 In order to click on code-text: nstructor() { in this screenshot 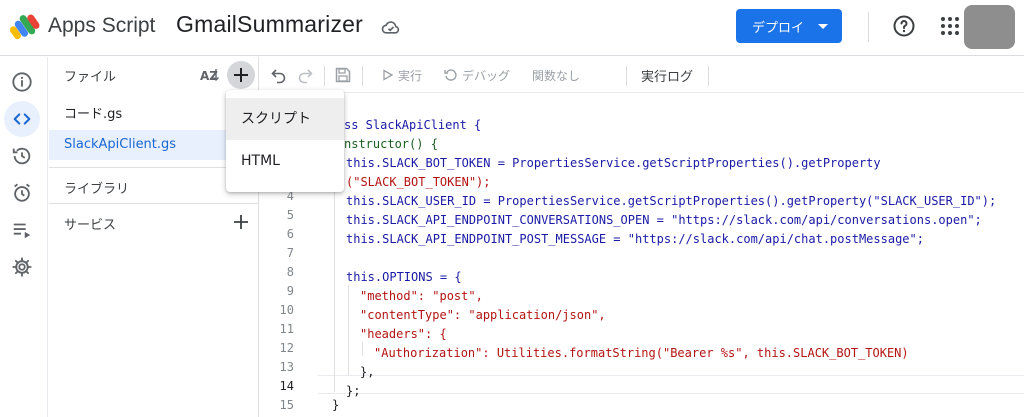, I will do `click(391, 144)`.